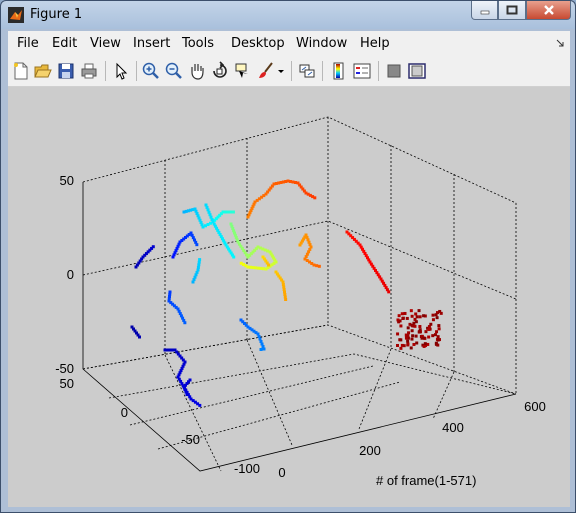 The height and width of the screenshot is (513, 576). I want to click on menu-help: Help, so click(375, 43).